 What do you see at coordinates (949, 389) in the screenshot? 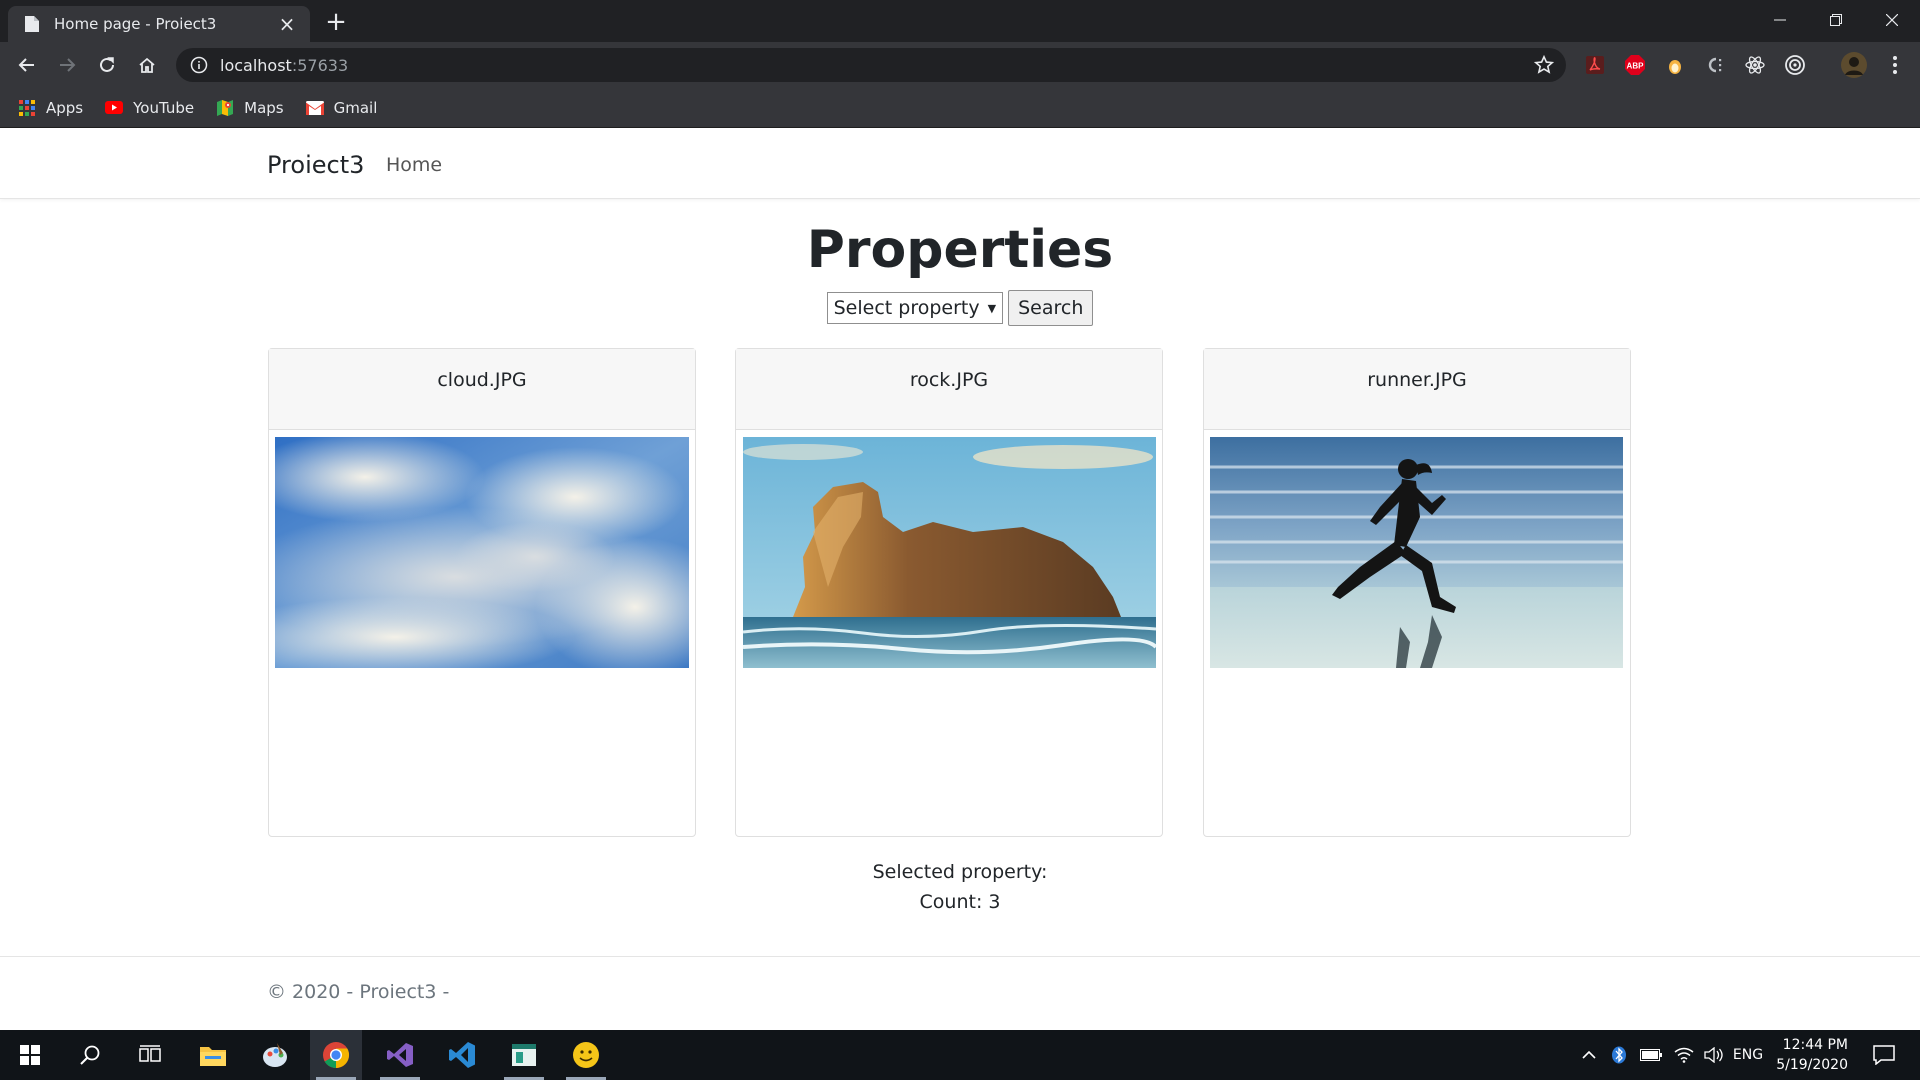
I see `card-title: rock.JPG` at bounding box center [949, 389].